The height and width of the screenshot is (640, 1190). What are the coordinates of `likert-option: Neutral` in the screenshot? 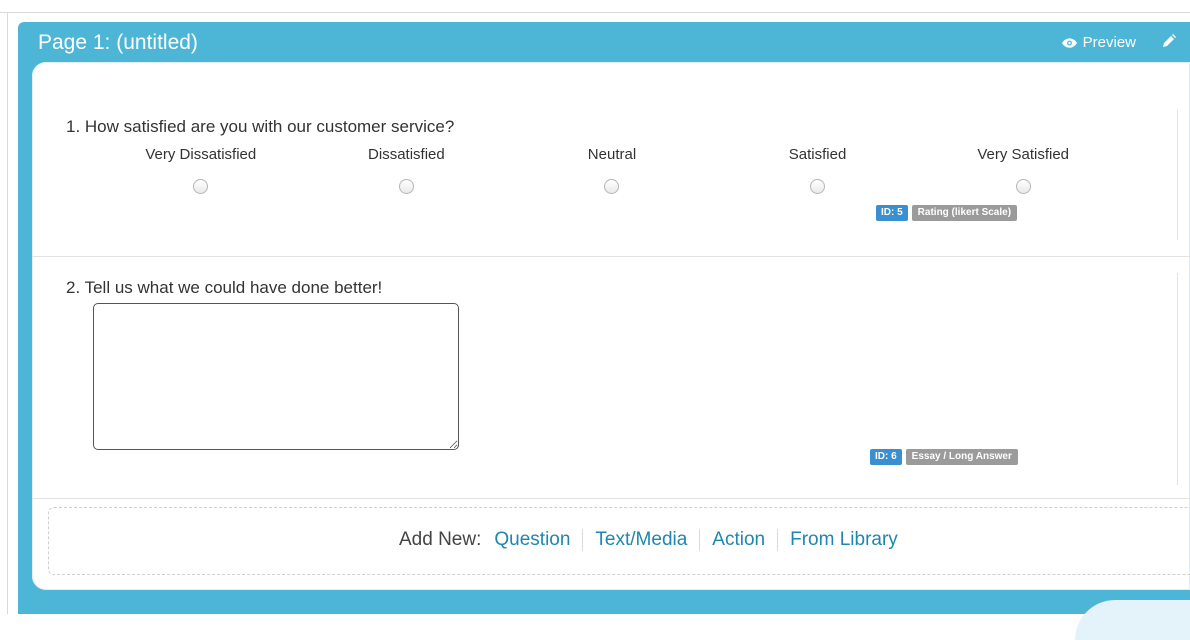 It's located at (612, 170).